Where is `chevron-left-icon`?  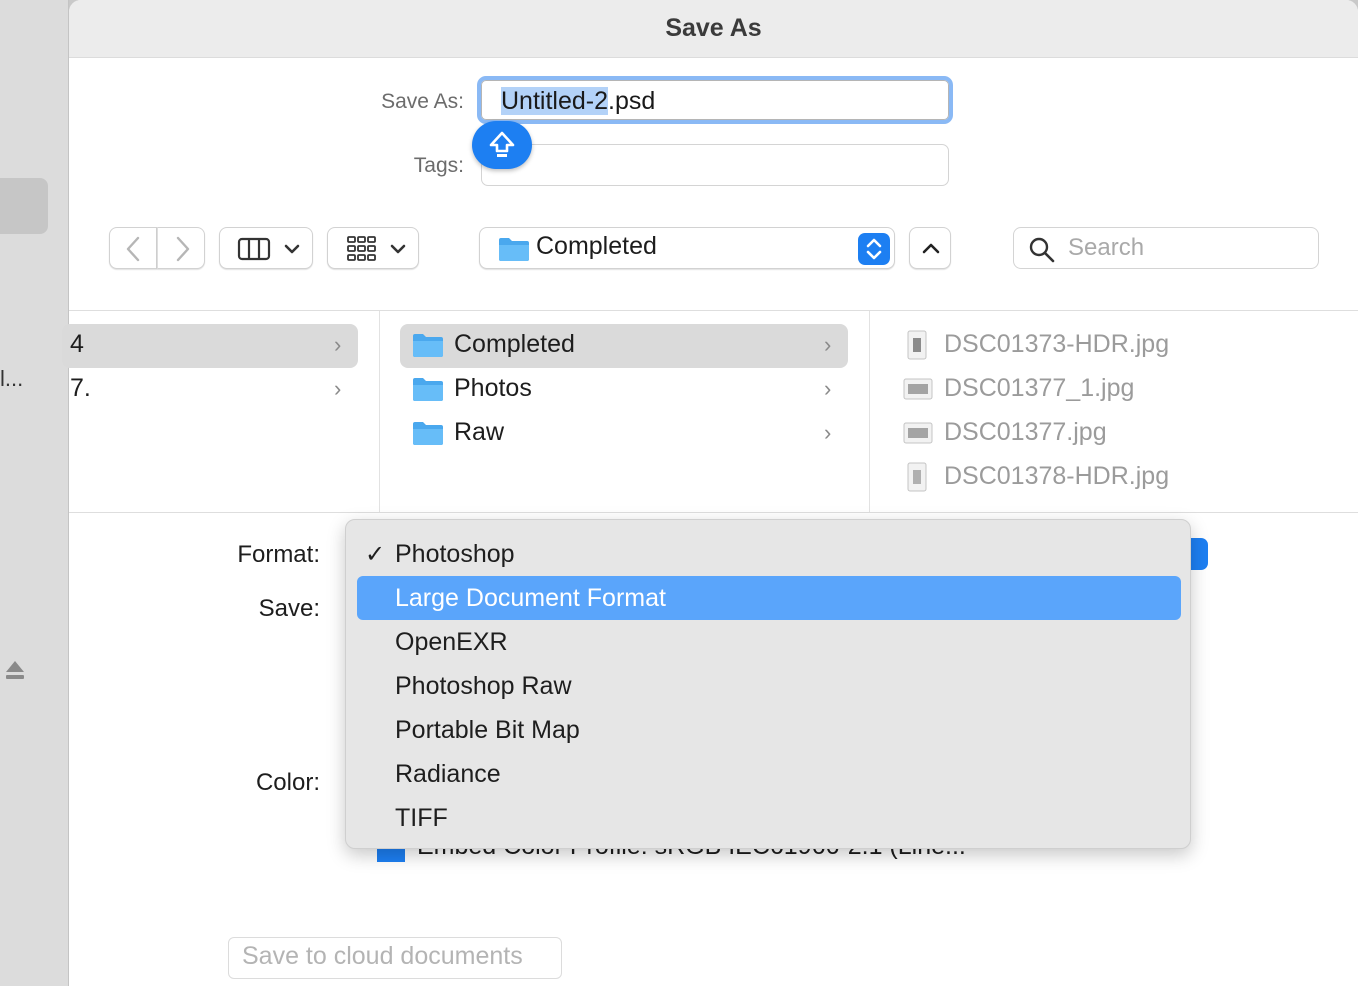
chevron-left-icon is located at coordinates (133, 249).